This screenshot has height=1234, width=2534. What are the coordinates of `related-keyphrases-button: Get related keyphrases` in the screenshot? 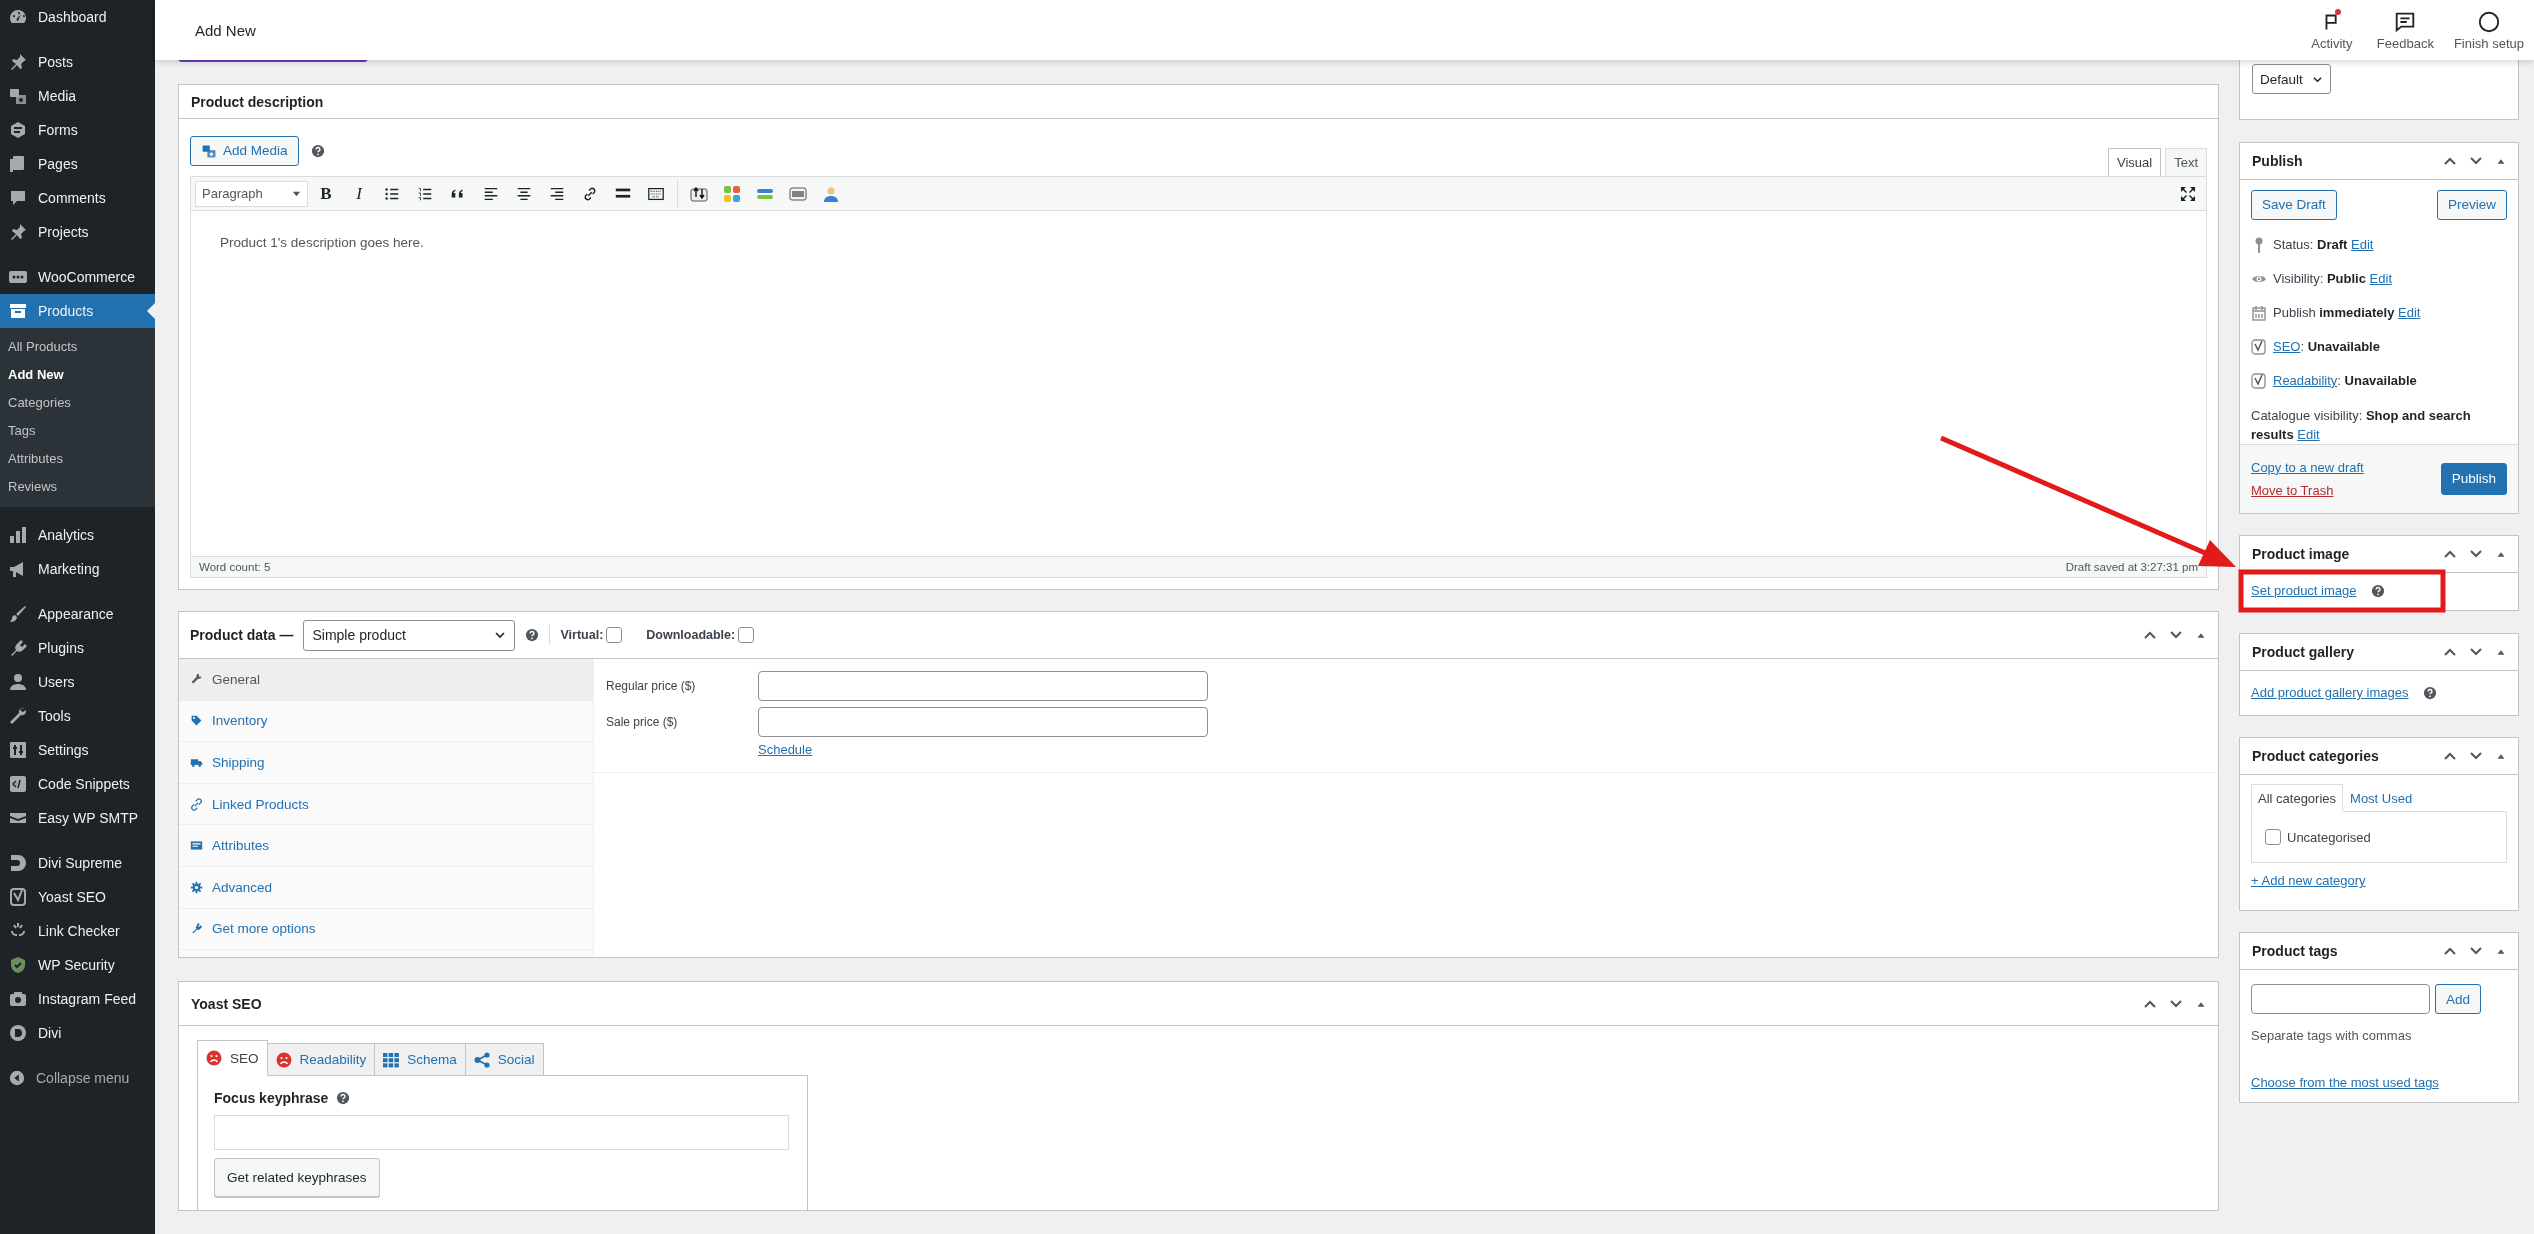 It's located at (297, 1177).